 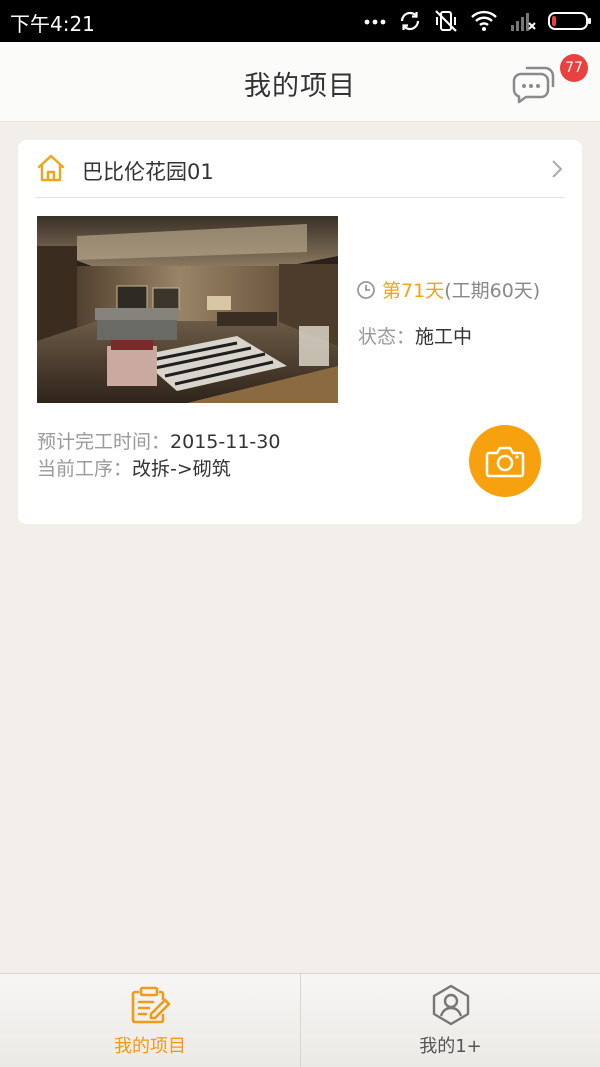 What do you see at coordinates (444, 337) in the screenshot?
I see `status-value: 施工中` at bounding box center [444, 337].